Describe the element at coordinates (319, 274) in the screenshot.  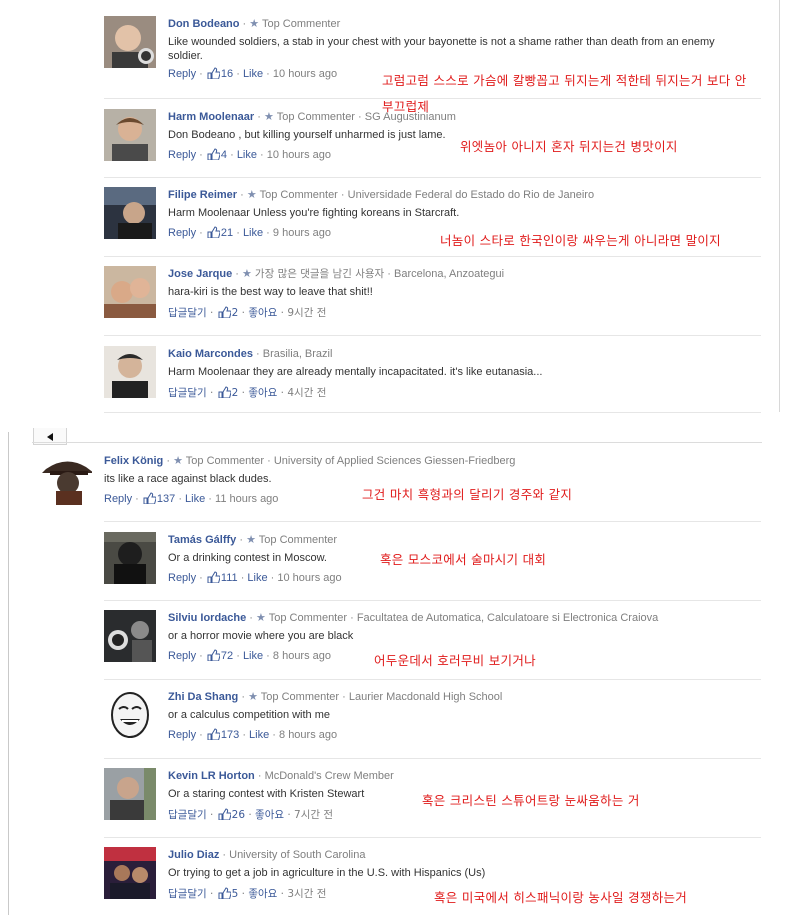
I see `commenter-badge: 가장 많은 댓글을 남긴 사용자` at that location.